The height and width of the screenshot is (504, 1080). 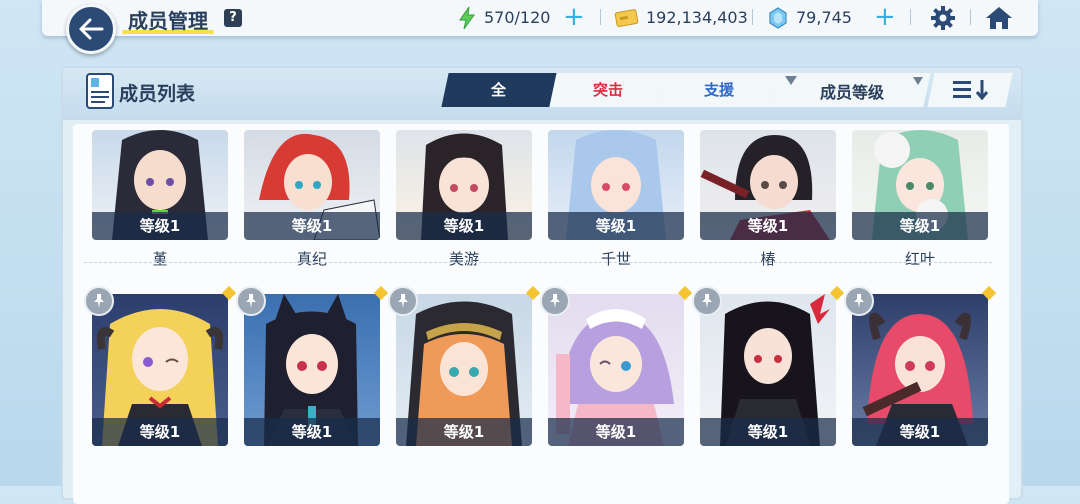 What do you see at coordinates (918, 81) in the screenshot?
I see `chevron-down-icon` at bounding box center [918, 81].